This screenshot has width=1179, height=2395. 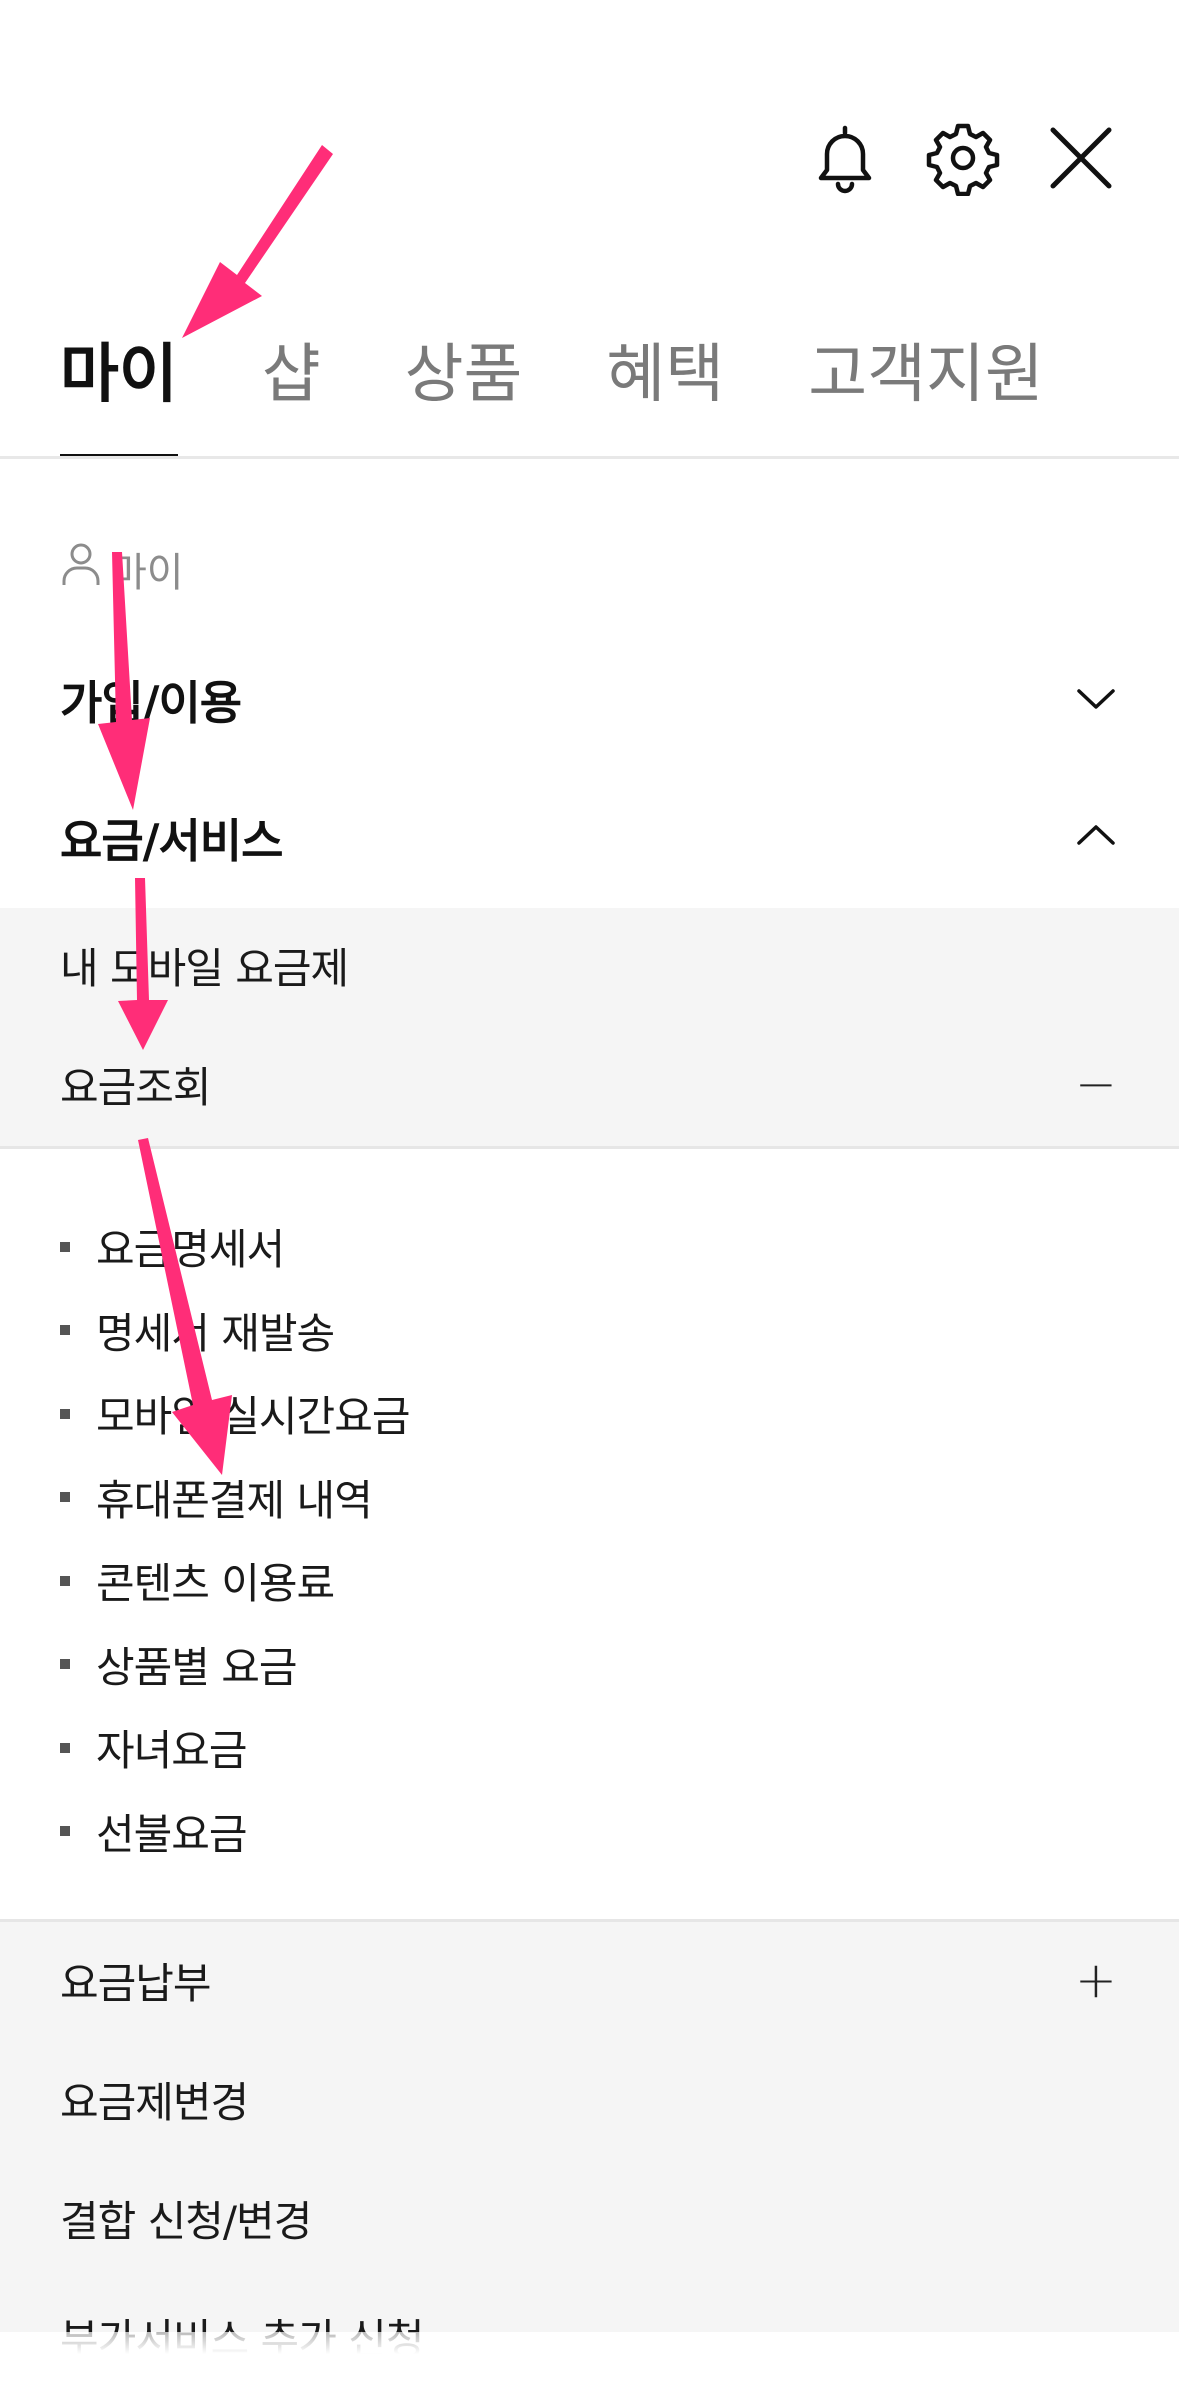 What do you see at coordinates (215, 1333) in the screenshot?
I see `list-item-label: 명세서 재발송` at bounding box center [215, 1333].